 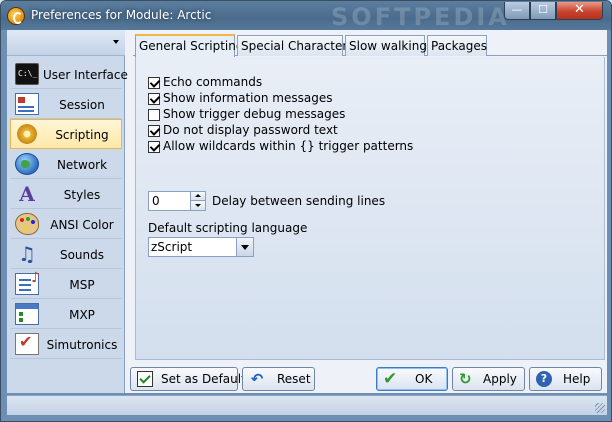 What do you see at coordinates (27, 74) in the screenshot?
I see `terminal-icon: C:\_` at bounding box center [27, 74].